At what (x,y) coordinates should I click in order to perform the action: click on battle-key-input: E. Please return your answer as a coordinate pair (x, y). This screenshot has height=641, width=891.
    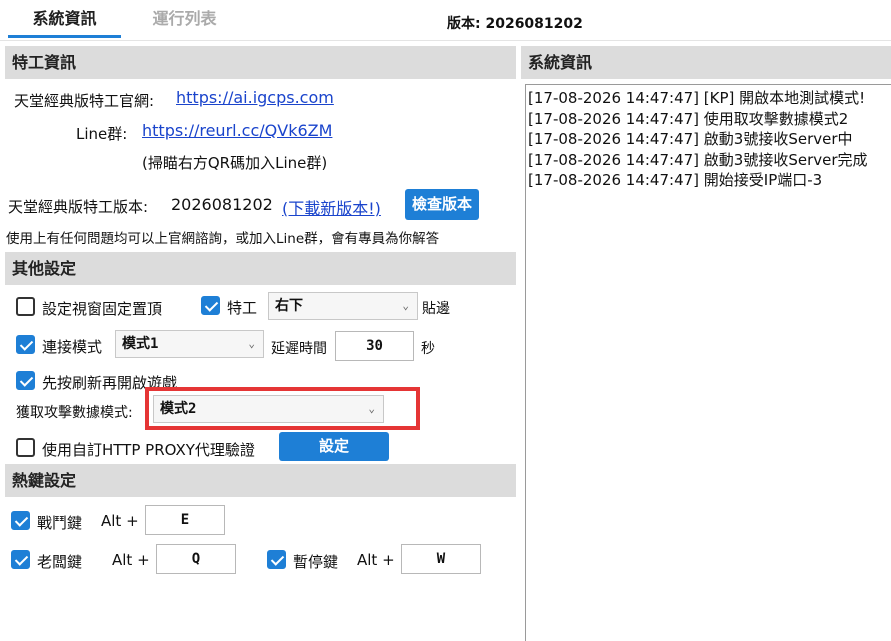
    Looking at the image, I should click on (185, 520).